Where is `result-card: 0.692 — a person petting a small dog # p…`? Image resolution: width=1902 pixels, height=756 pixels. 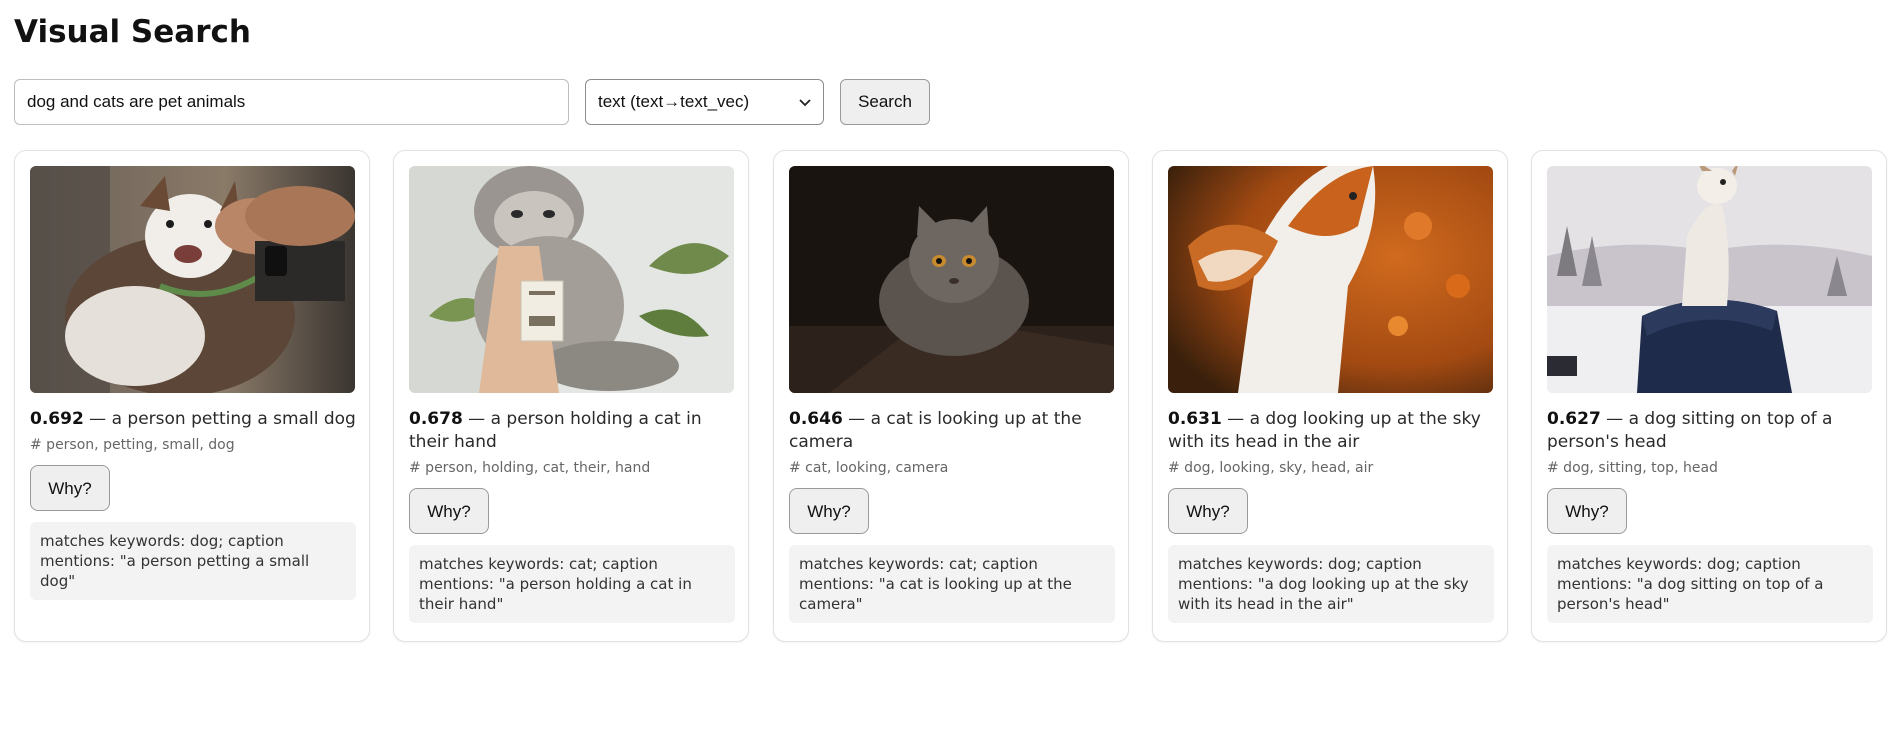
result-card: 0.692 — a person petting a small dog # p… is located at coordinates (192, 396).